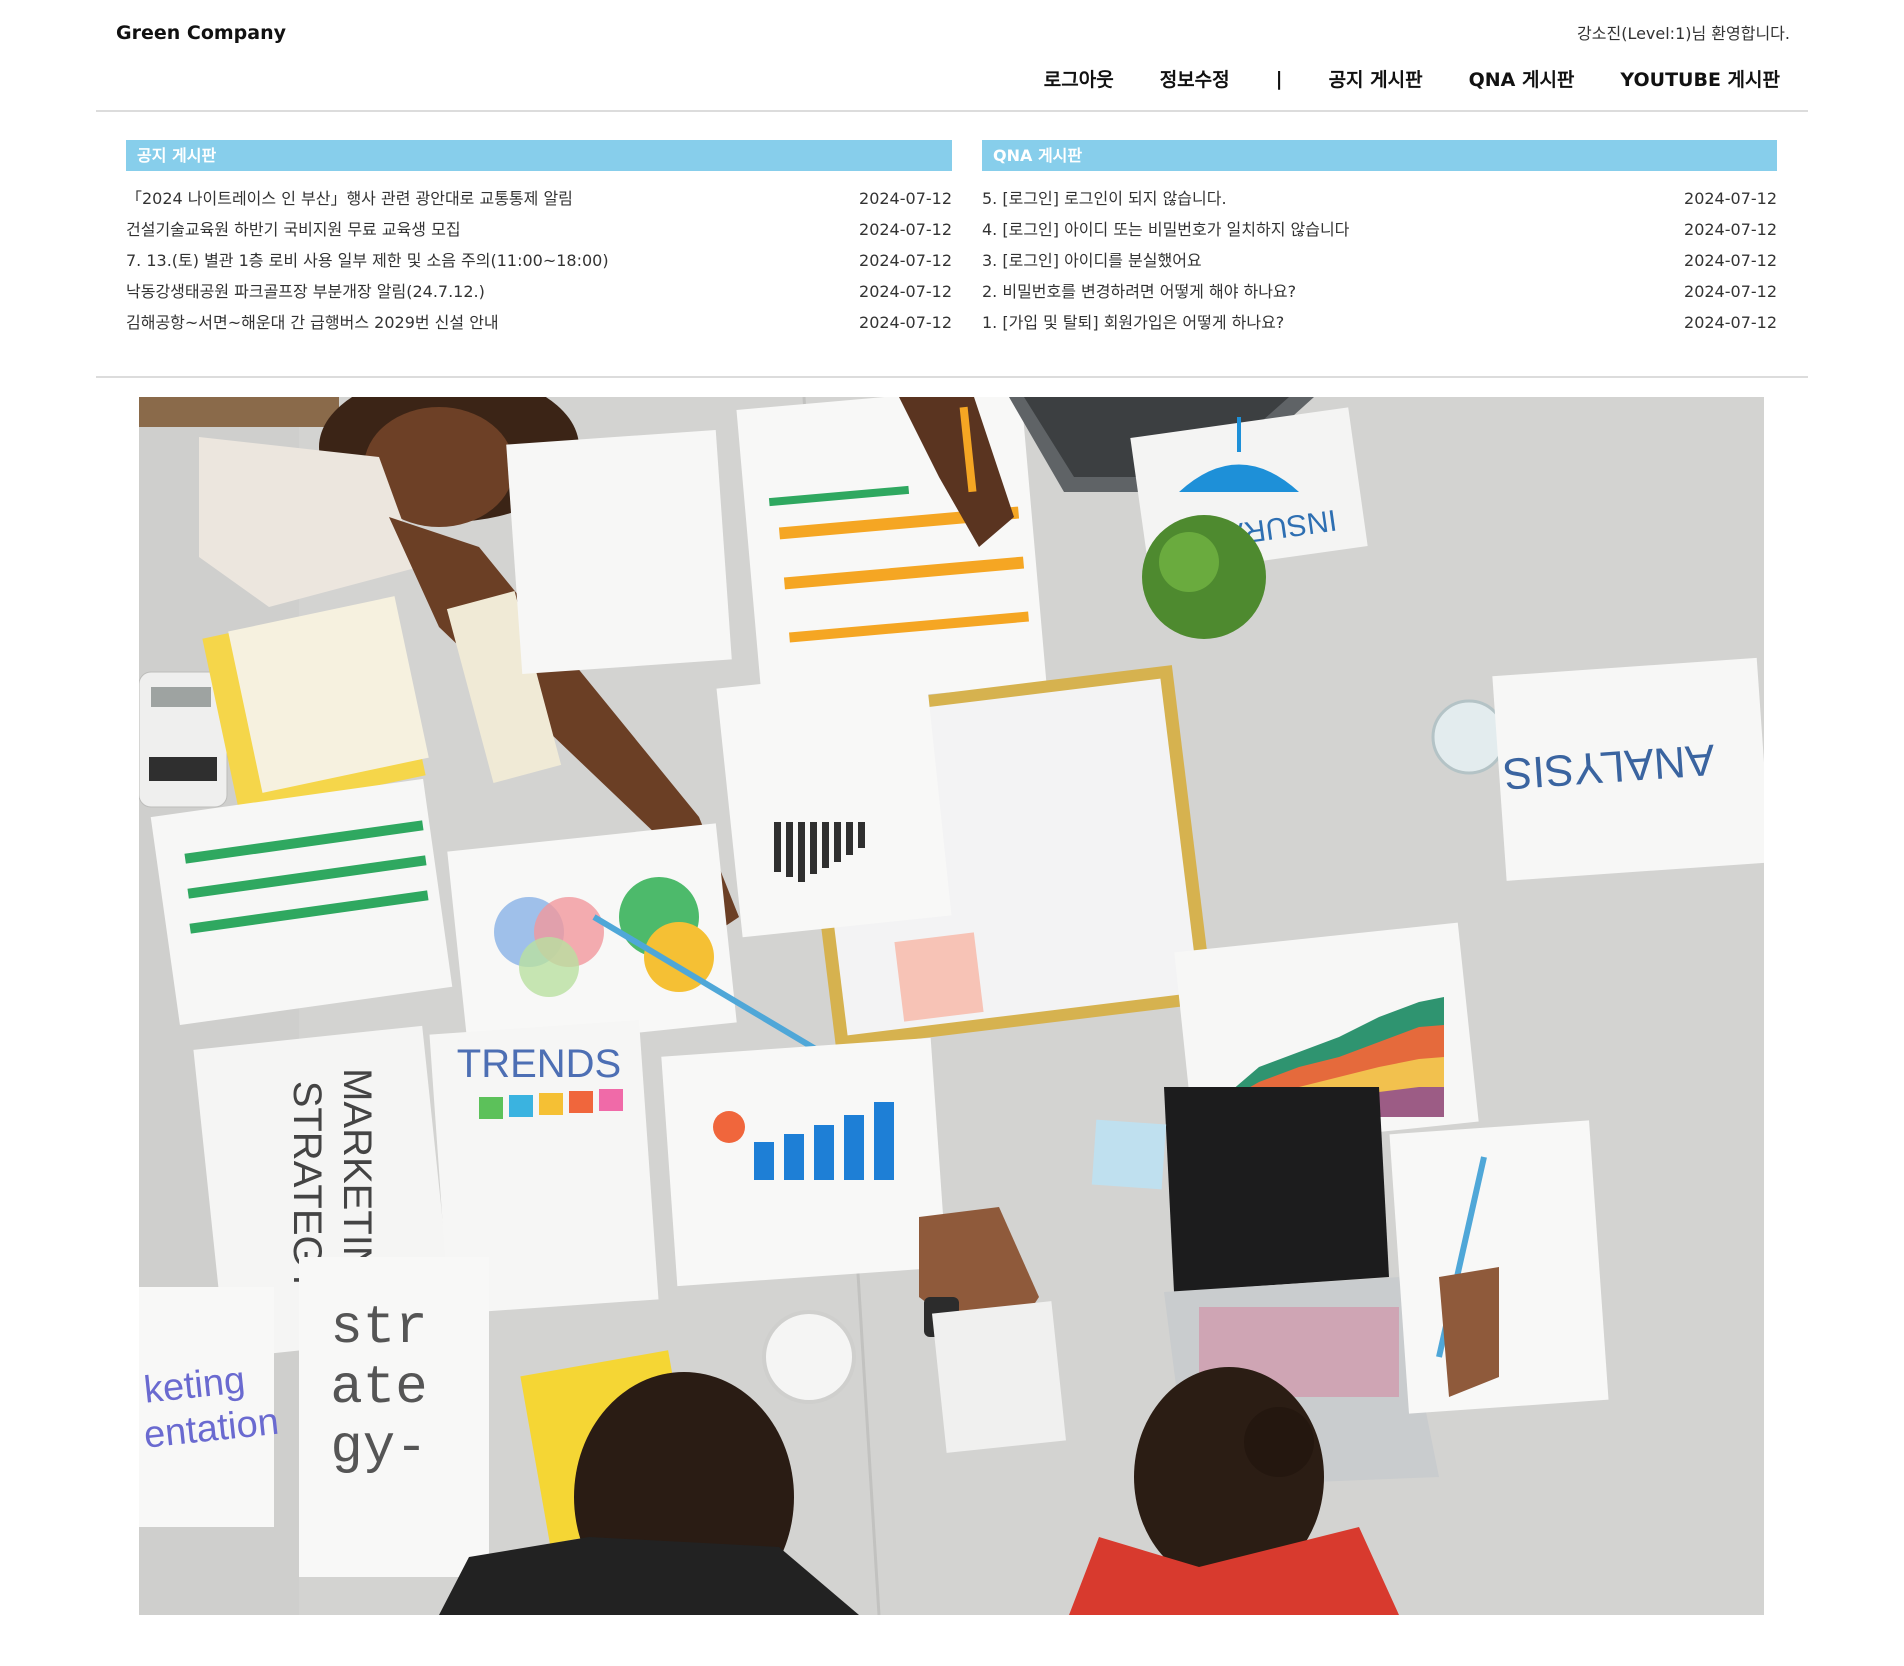 The width and height of the screenshot is (1904, 1666). Describe the element at coordinates (1139, 291) in the screenshot. I see `qna-item-title: 2. 비밀번호를 변경하려면 어떻게 해야 하나요?` at that location.